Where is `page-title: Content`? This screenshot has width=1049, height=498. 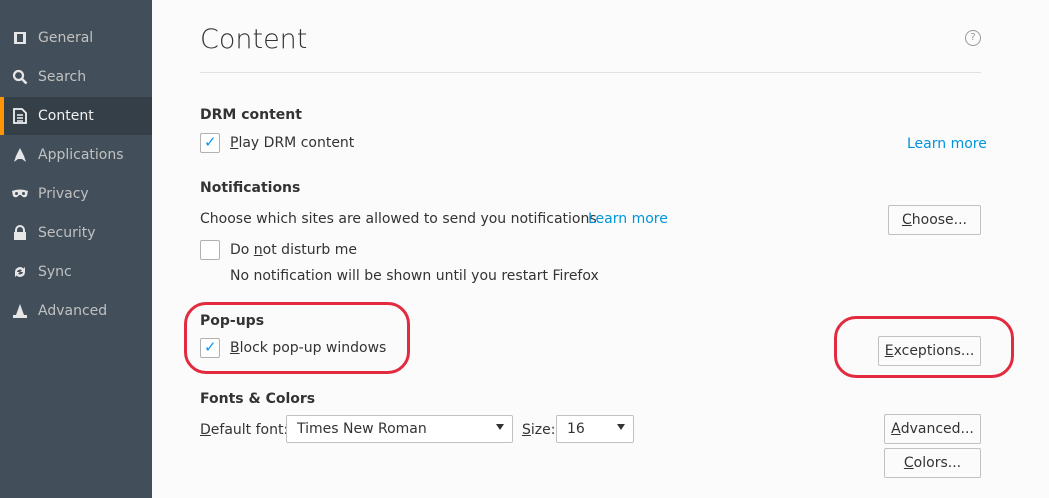 page-title: Content is located at coordinates (254, 39).